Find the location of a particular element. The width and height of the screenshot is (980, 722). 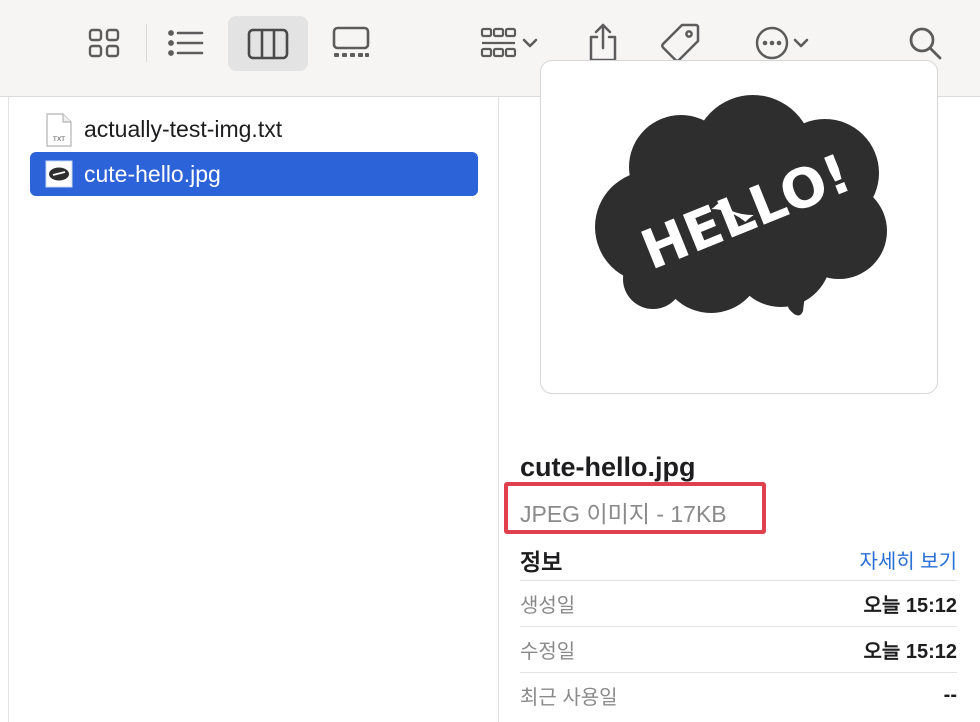

columns-icon is located at coordinates (268, 43).